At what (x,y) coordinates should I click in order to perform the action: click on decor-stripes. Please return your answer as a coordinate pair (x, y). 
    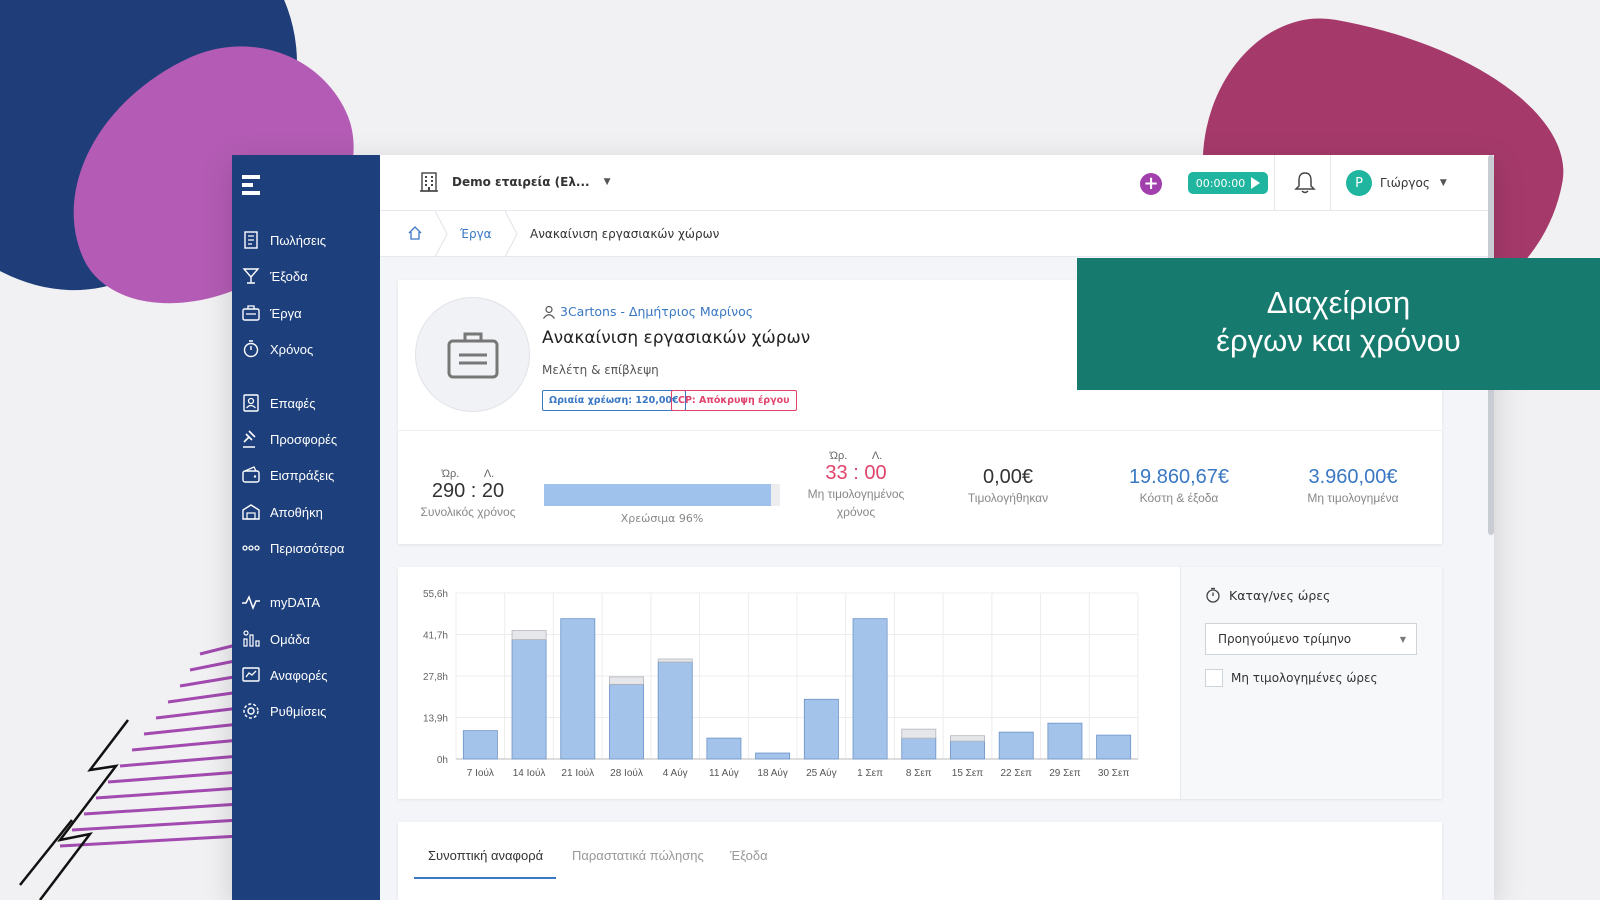
    Looking at the image, I should click on (130, 771).